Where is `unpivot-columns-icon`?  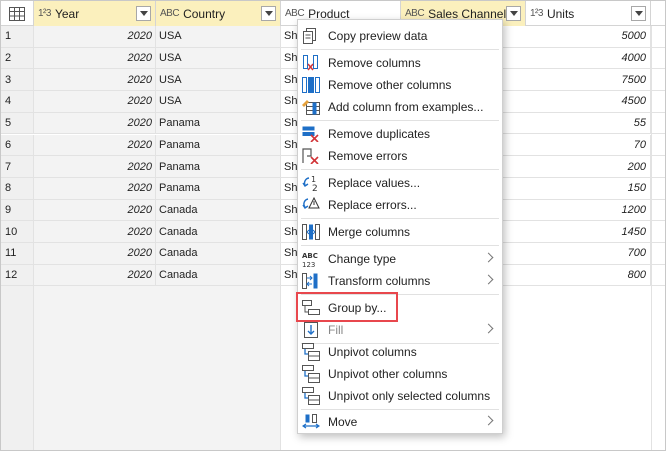
unpivot-columns-icon is located at coordinates (311, 352).